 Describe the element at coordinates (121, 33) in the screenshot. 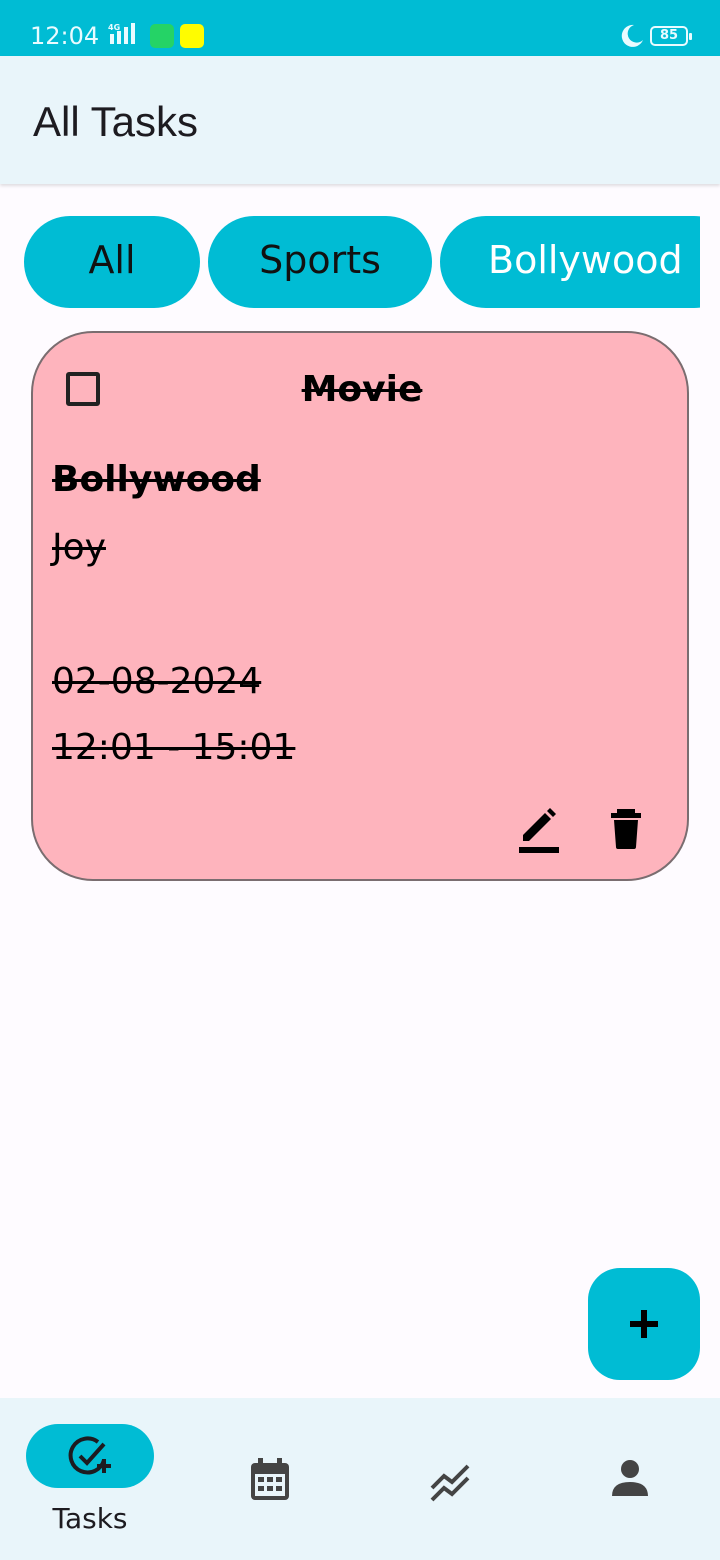

I see `signal-icon: 4G` at that location.